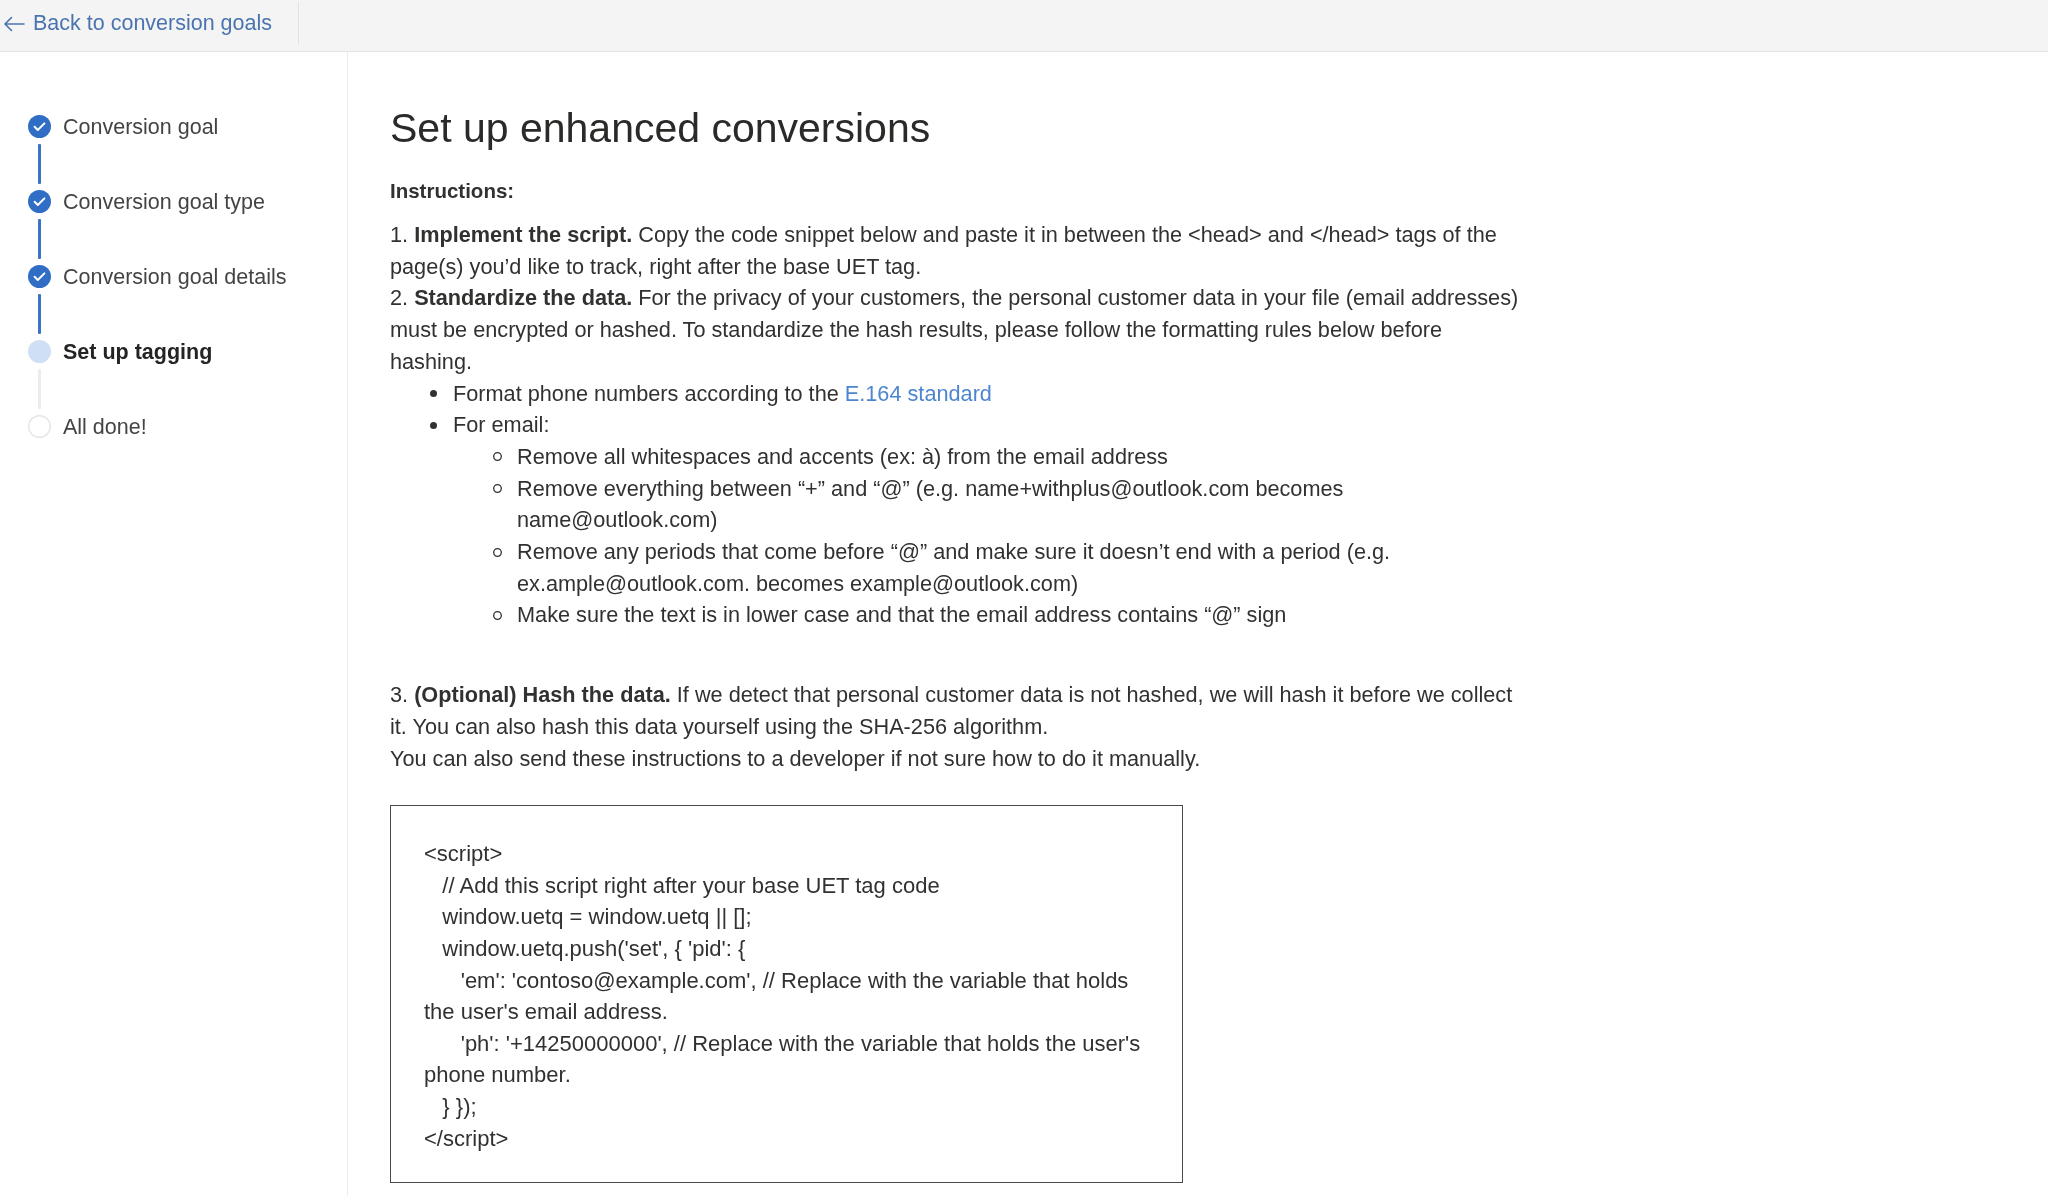  Describe the element at coordinates (955, 330) in the screenshot. I see `instruction-text: 2. Standardize the data. For the privacy of your customers, the personal customer data in your file (email addresses) must be encrypted or hashed. To standardize the hash results, please follow the formatting rules below before hashing.` at that location.